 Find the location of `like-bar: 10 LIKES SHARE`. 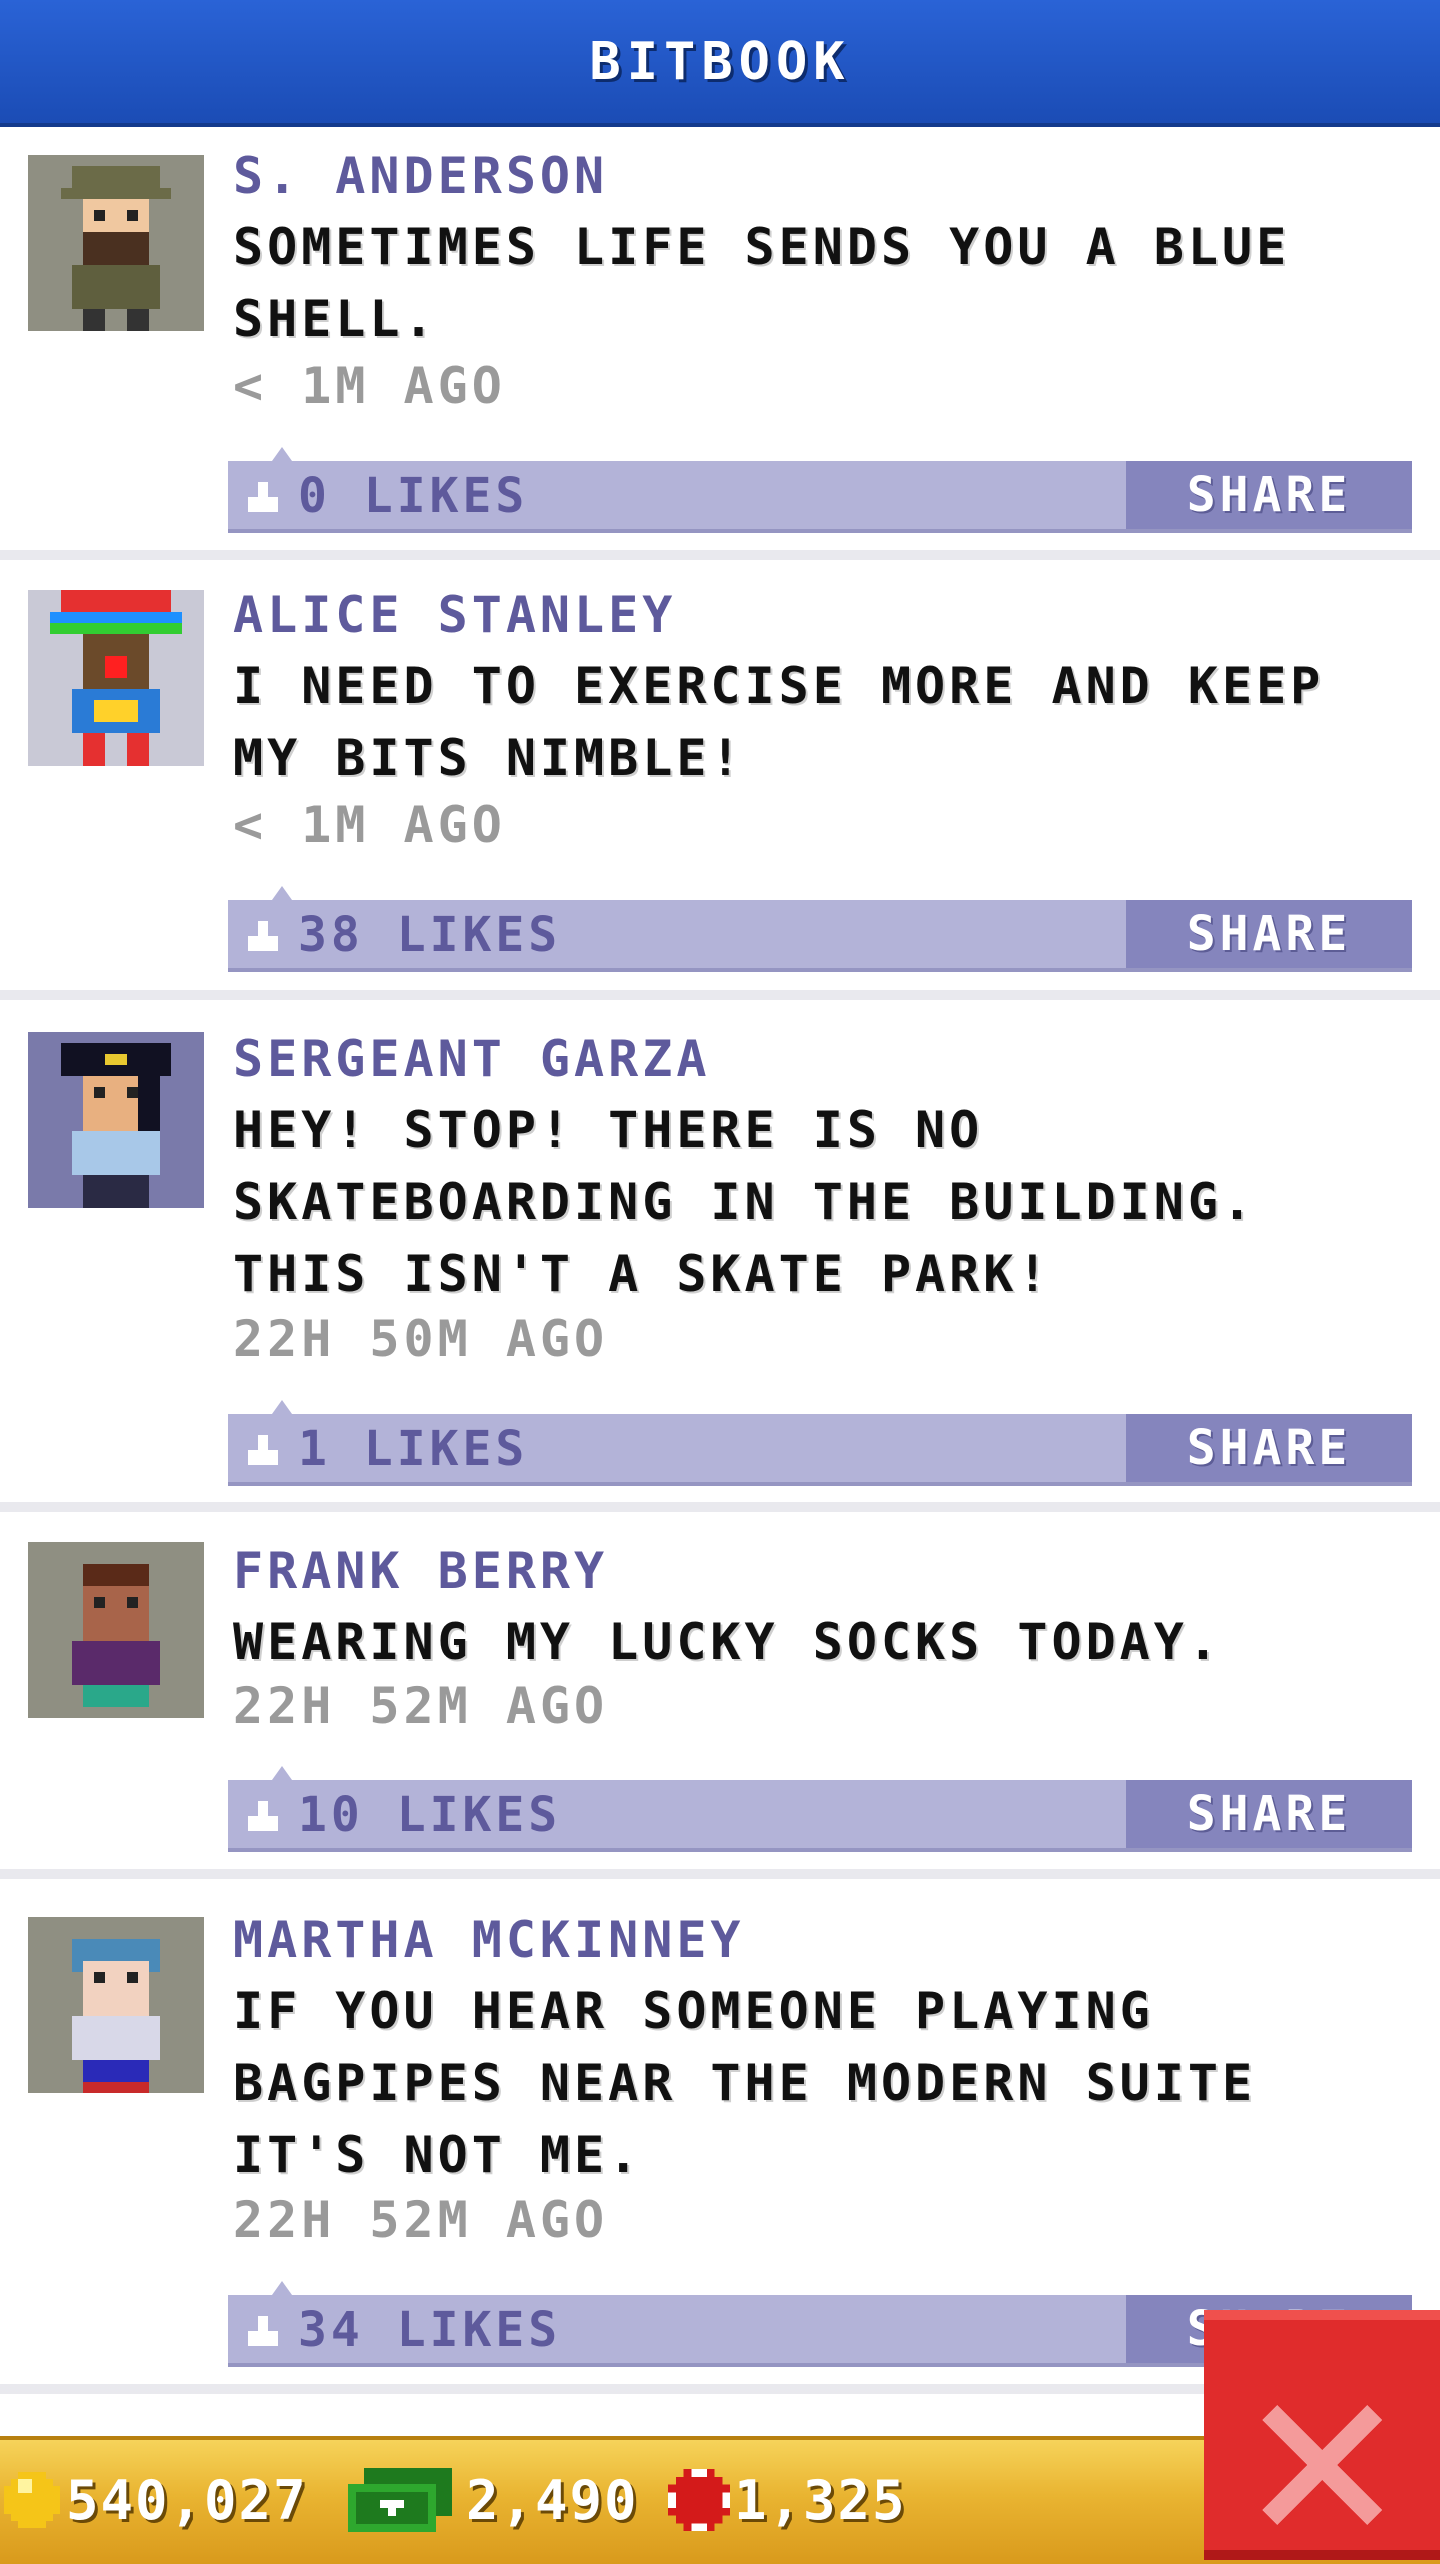

like-bar: 10 LIKES SHARE is located at coordinates (820, 1809).